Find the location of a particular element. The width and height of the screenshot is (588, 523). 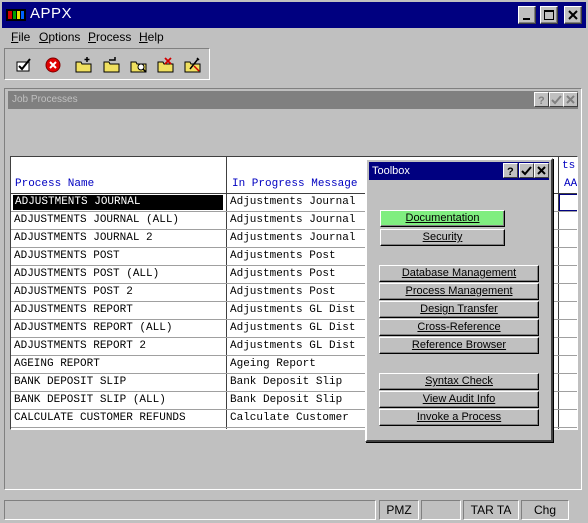

delete-folder-button is located at coordinates (166, 65).